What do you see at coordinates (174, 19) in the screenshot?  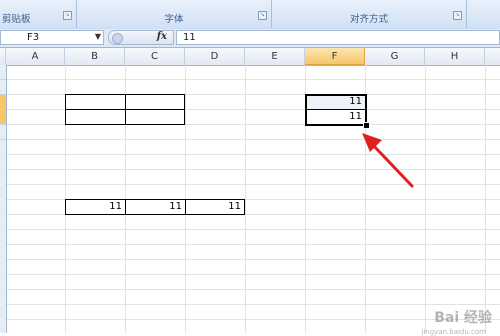 I see `ribbon-group-label: 字体` at bounding box center [174, 19].